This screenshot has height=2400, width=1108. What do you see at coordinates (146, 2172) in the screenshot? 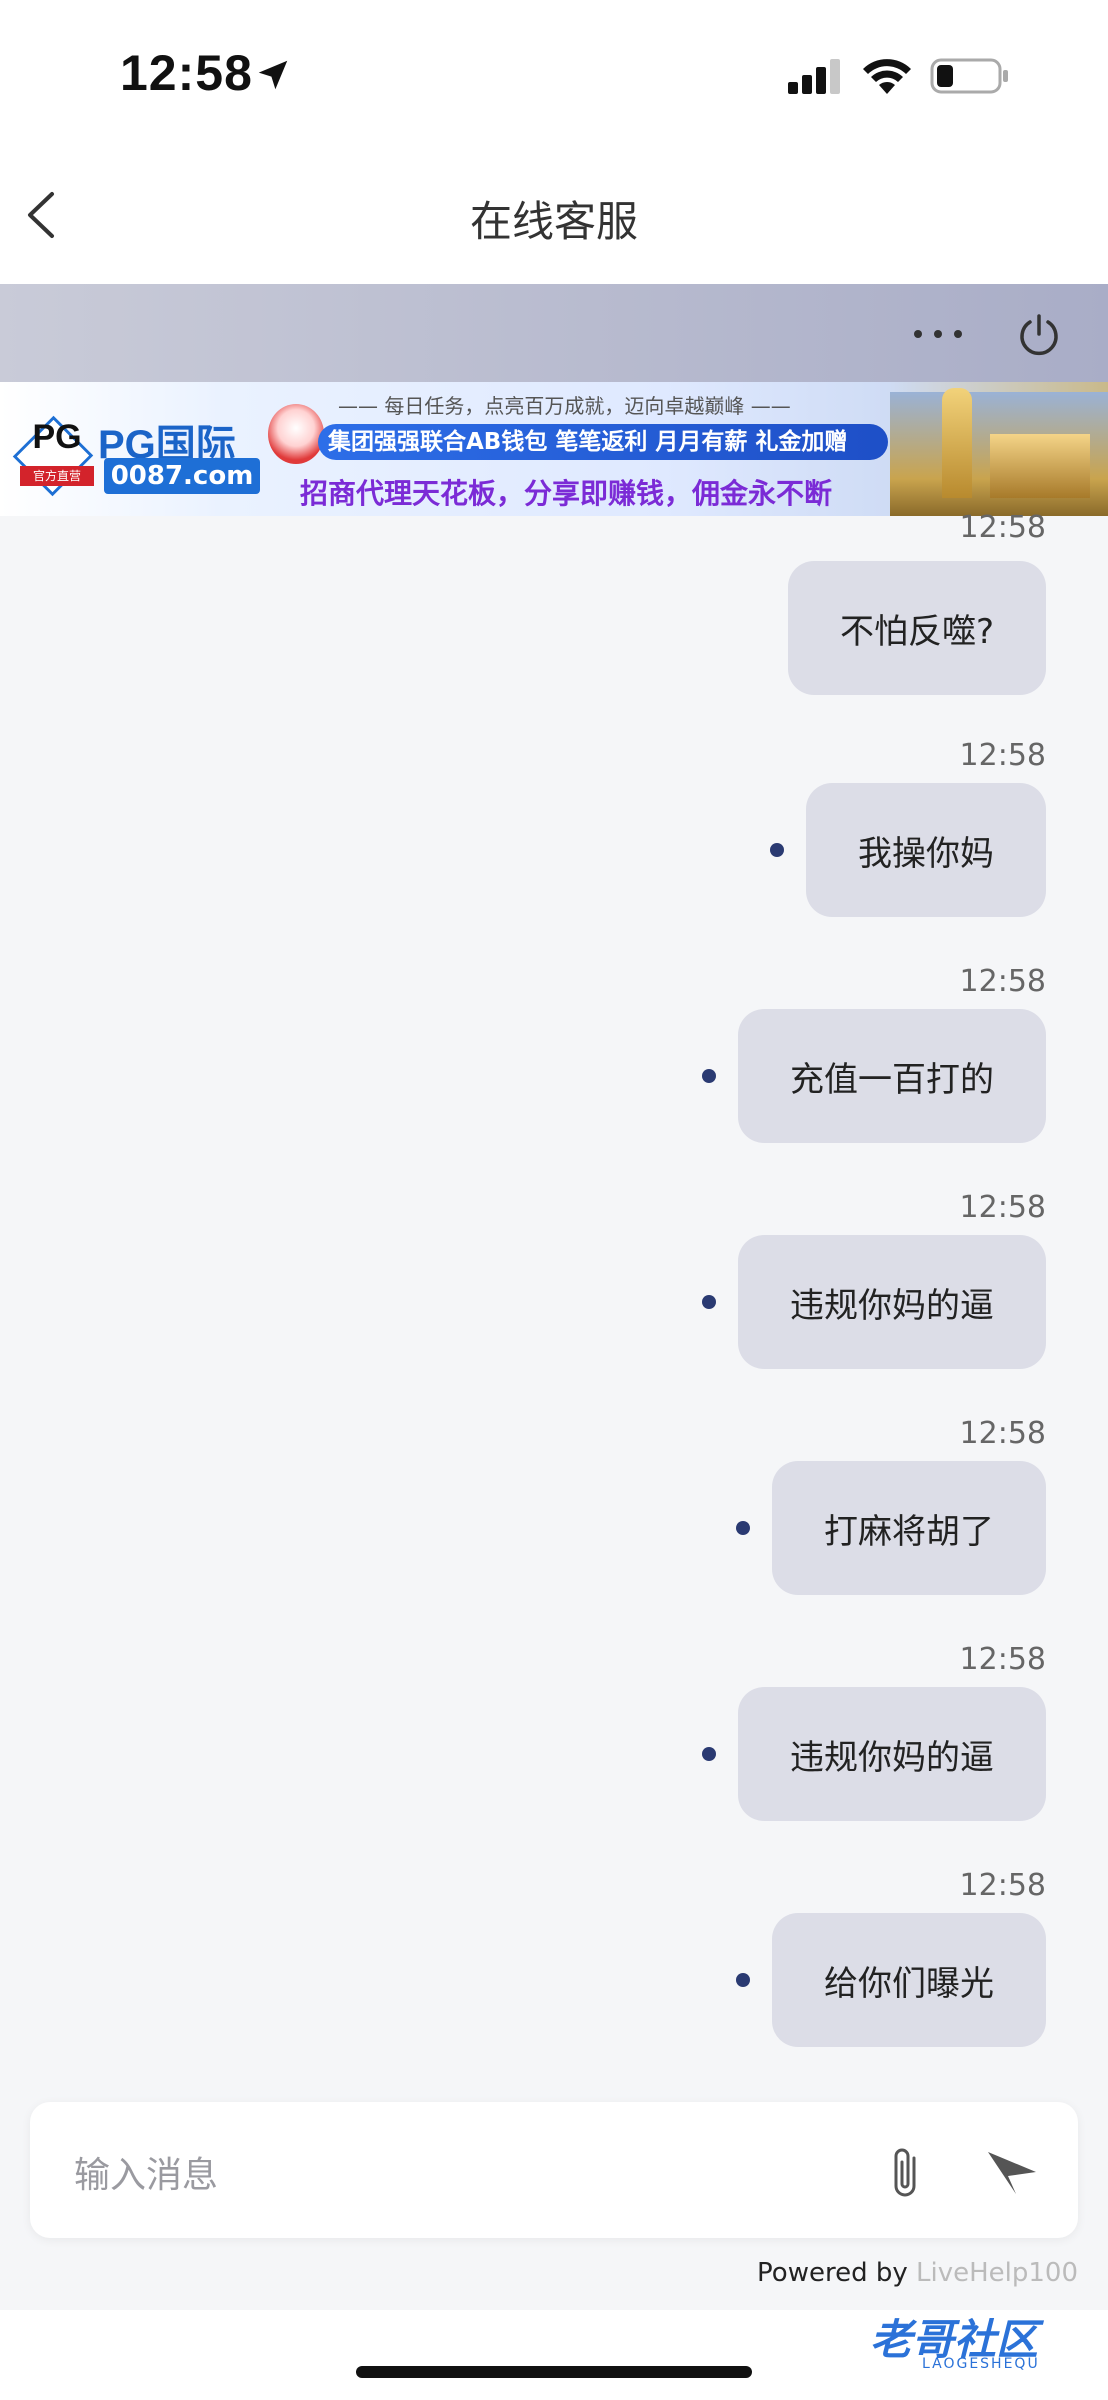
I see `message-input: 输入消息` at bounding box center [146, 2172].